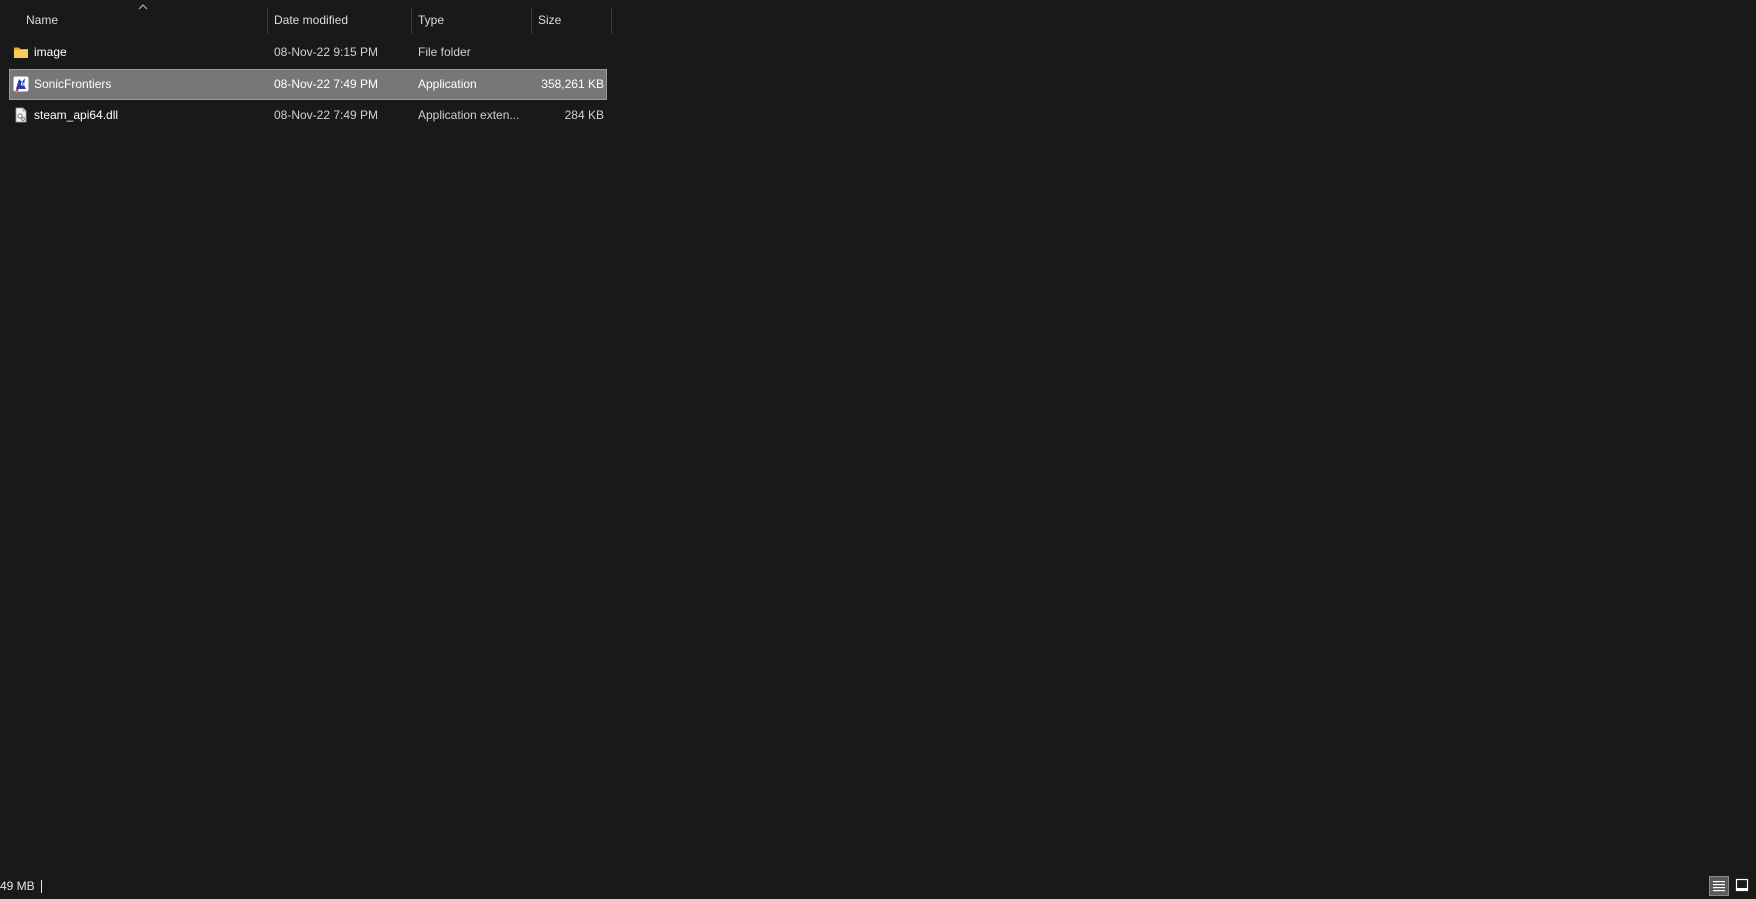 This screenshot has height=899, width=1756. Describe the element at coordinates (76, 115) in the screenshot. I see `file-name: steam_api64.dll` at that location.